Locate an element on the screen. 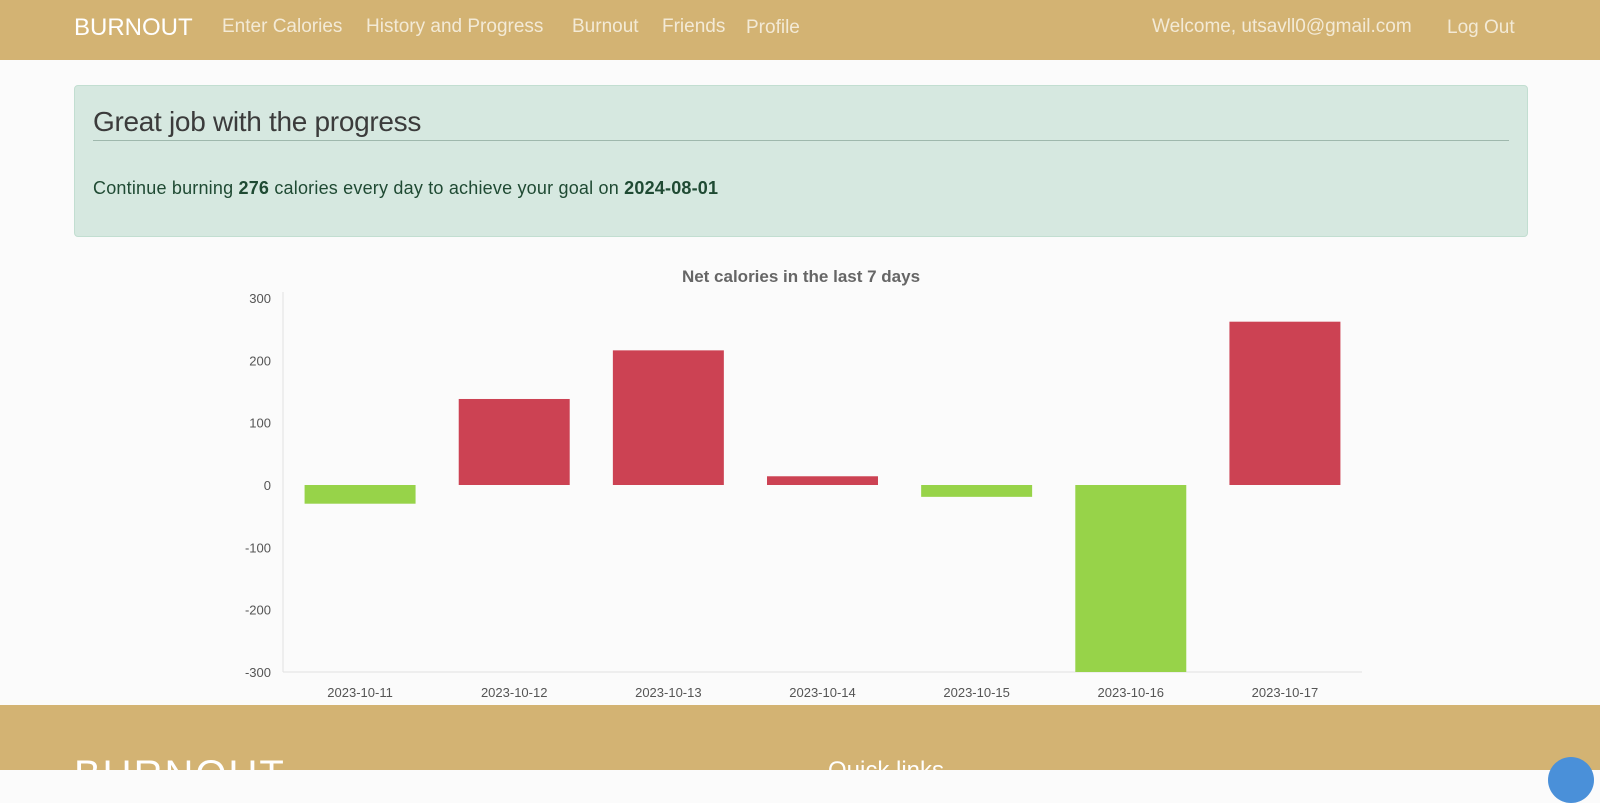 Image resolution: width=1600 pixels, height=803 pixels. nav-link-profile: Profile is located at coordinates (773, 28).